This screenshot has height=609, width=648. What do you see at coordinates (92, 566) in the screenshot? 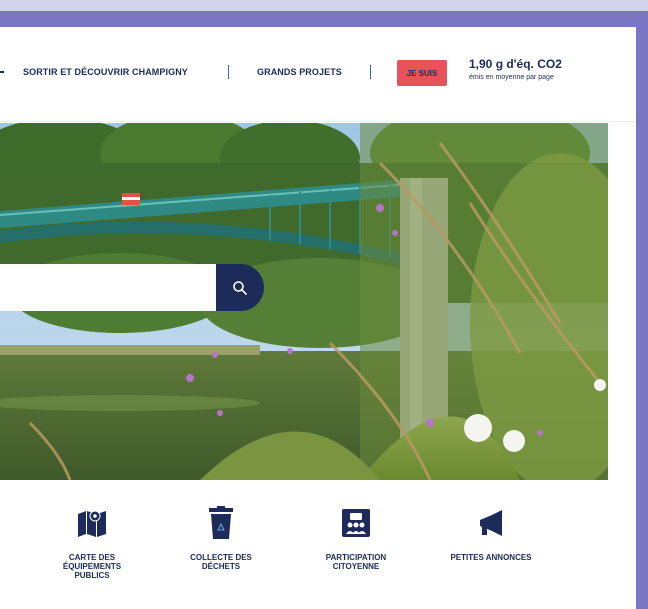
I see `quick-link-label: CARTE DES ÉQUIPEMENTS PUBLICS` at bounding box center [92, 566].